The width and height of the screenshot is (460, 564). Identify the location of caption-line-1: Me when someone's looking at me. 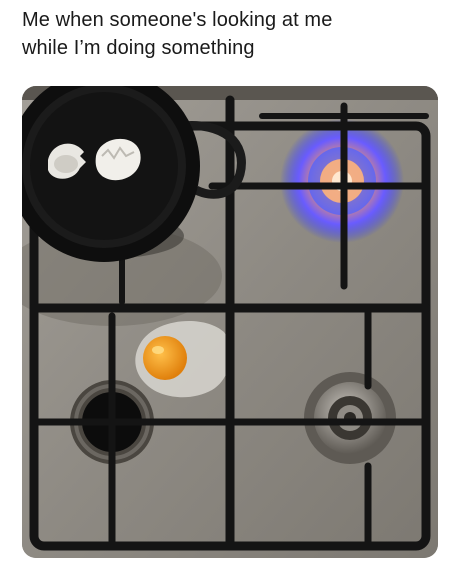
(177, 20).